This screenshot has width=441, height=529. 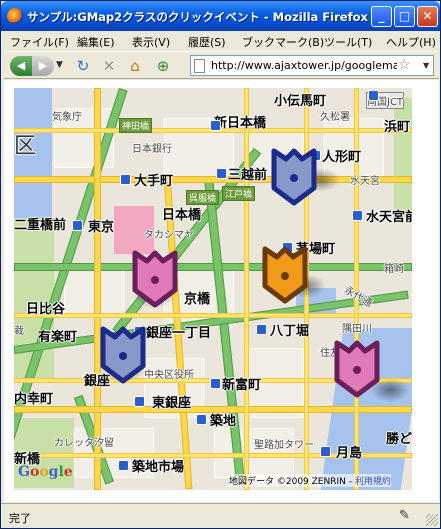 What do you see at coordinates (427, 16) in the screenshot?
I see `close-button: ✕` at bounding box center [427, 16].